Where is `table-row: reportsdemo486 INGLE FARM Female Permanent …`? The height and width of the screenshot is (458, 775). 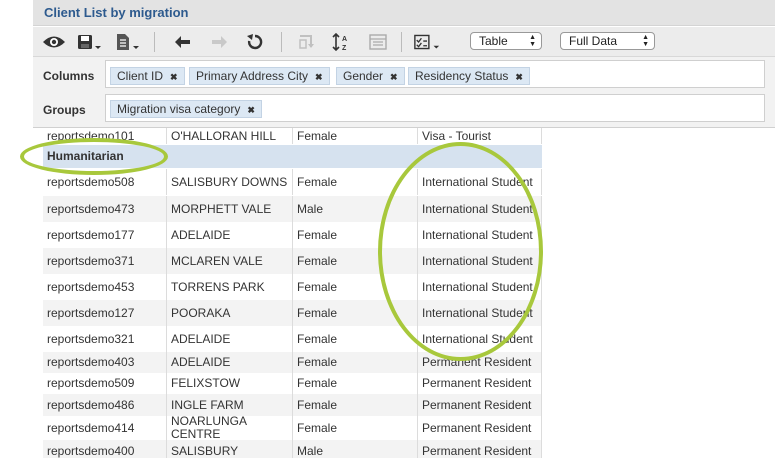 table-row: reportsdemo486 INGLE FARM Female Permanent … is located at coordinates (292, 405).